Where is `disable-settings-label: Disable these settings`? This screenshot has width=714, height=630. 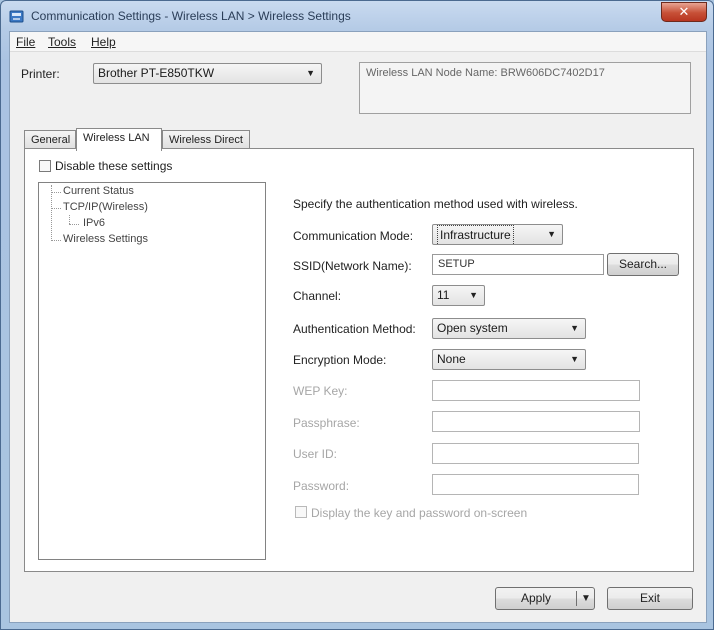 disable-settings-label: Disable these settings is located at coordinates (114, 166).